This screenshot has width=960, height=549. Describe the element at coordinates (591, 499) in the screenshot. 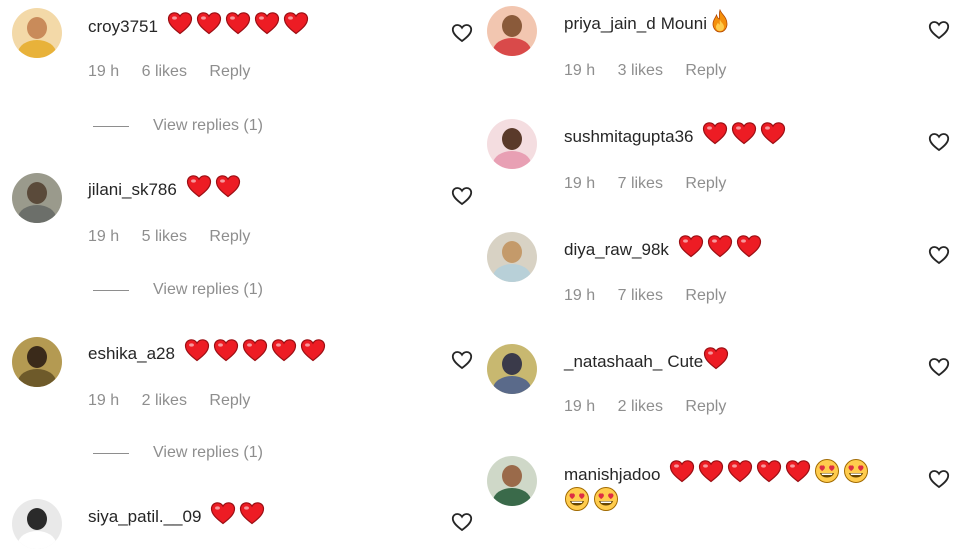

I see `emoji-continuation` at that location.